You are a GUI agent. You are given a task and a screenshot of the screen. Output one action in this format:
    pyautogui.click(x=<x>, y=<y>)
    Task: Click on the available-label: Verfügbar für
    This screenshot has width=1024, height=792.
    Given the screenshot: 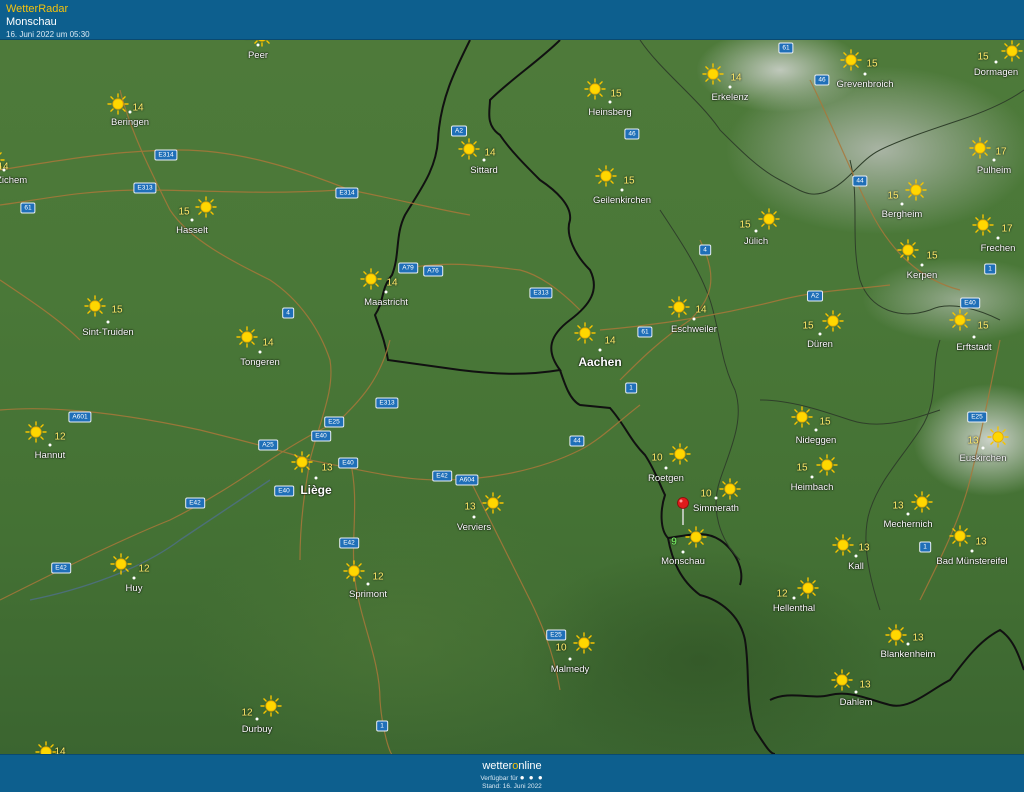 What is the action you would take?
    pyautogui.click(x=499, y=778)
    